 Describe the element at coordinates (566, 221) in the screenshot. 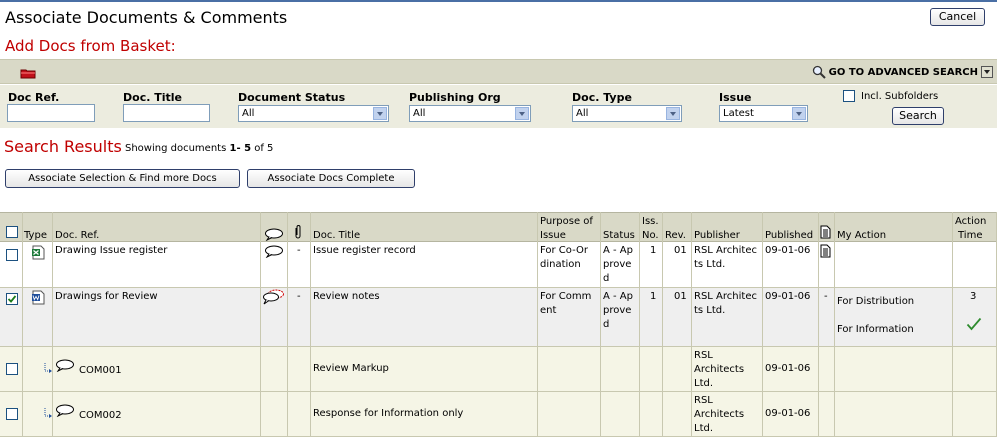

I see `col-purpose-line1: Purpose of` at that location.